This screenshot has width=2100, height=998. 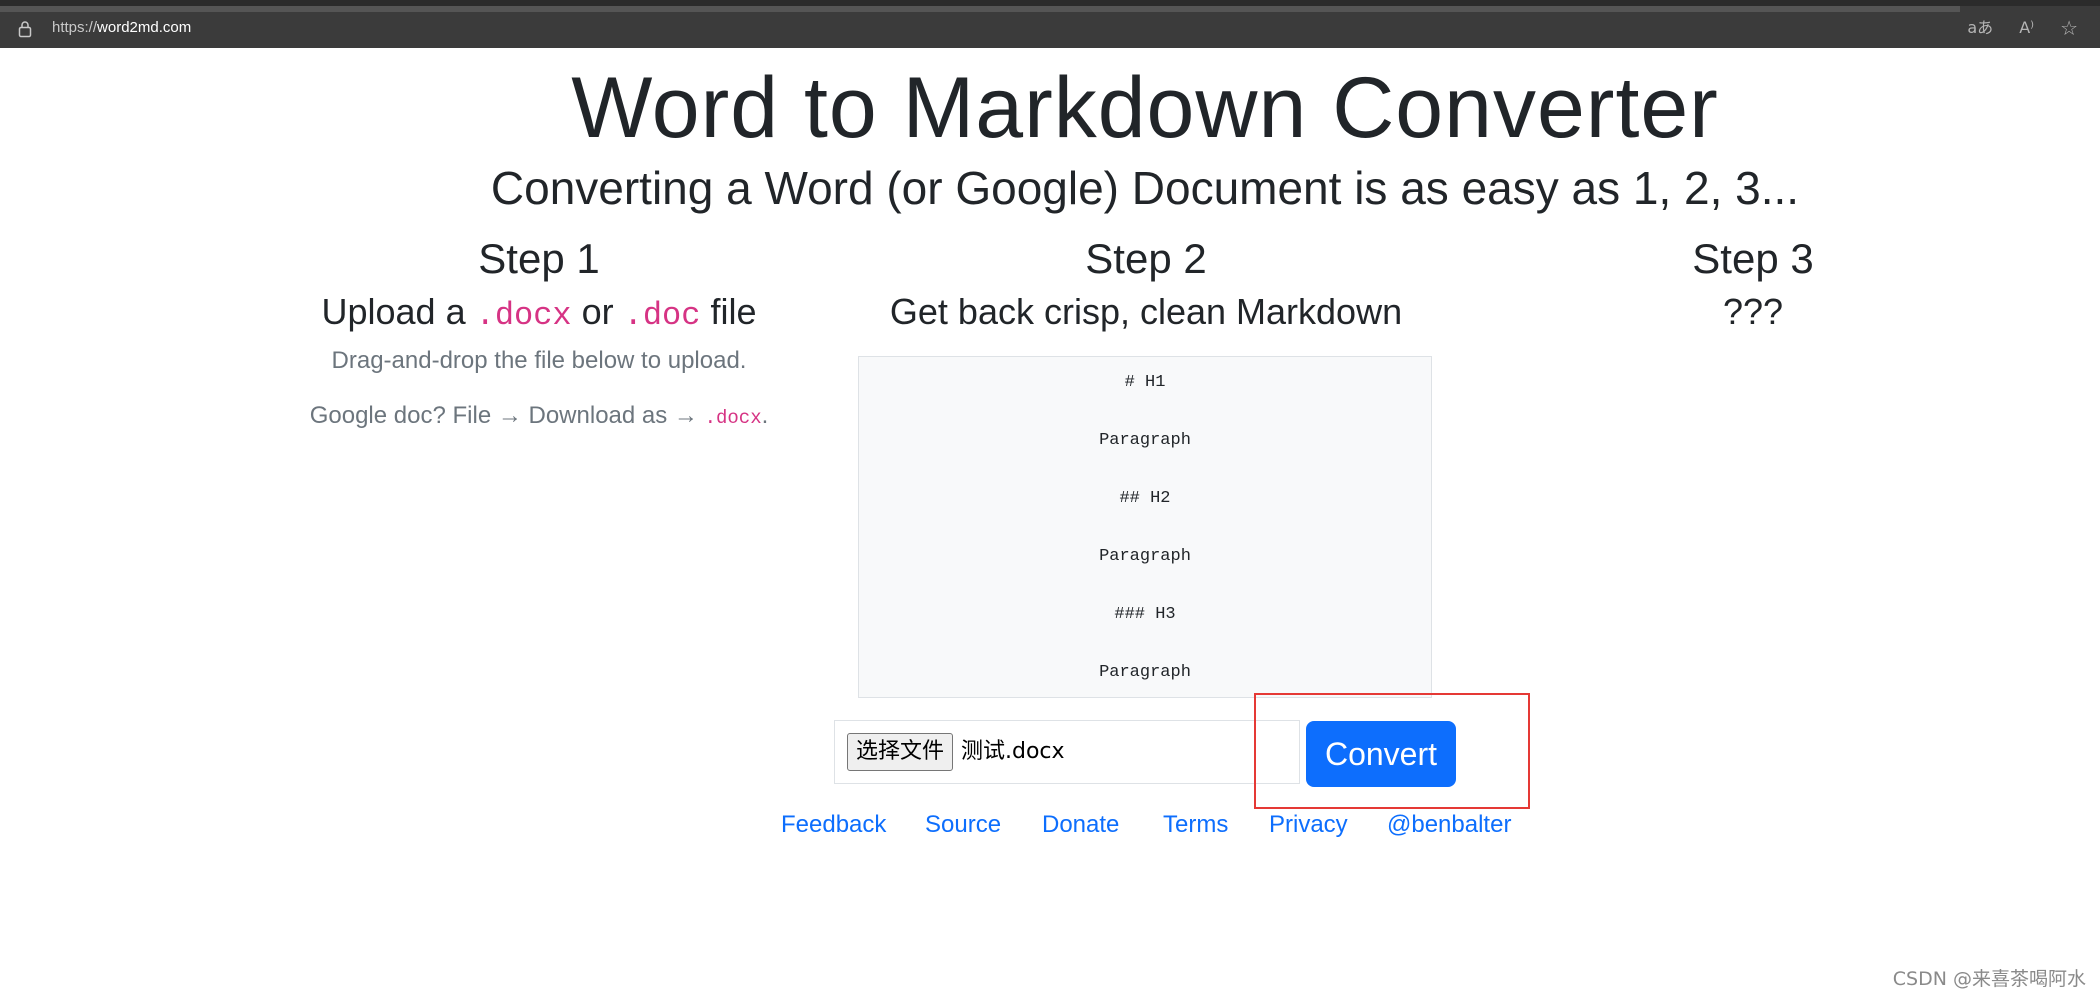 I want to click on step-3-description: ???, so click(x=1753, y=311).